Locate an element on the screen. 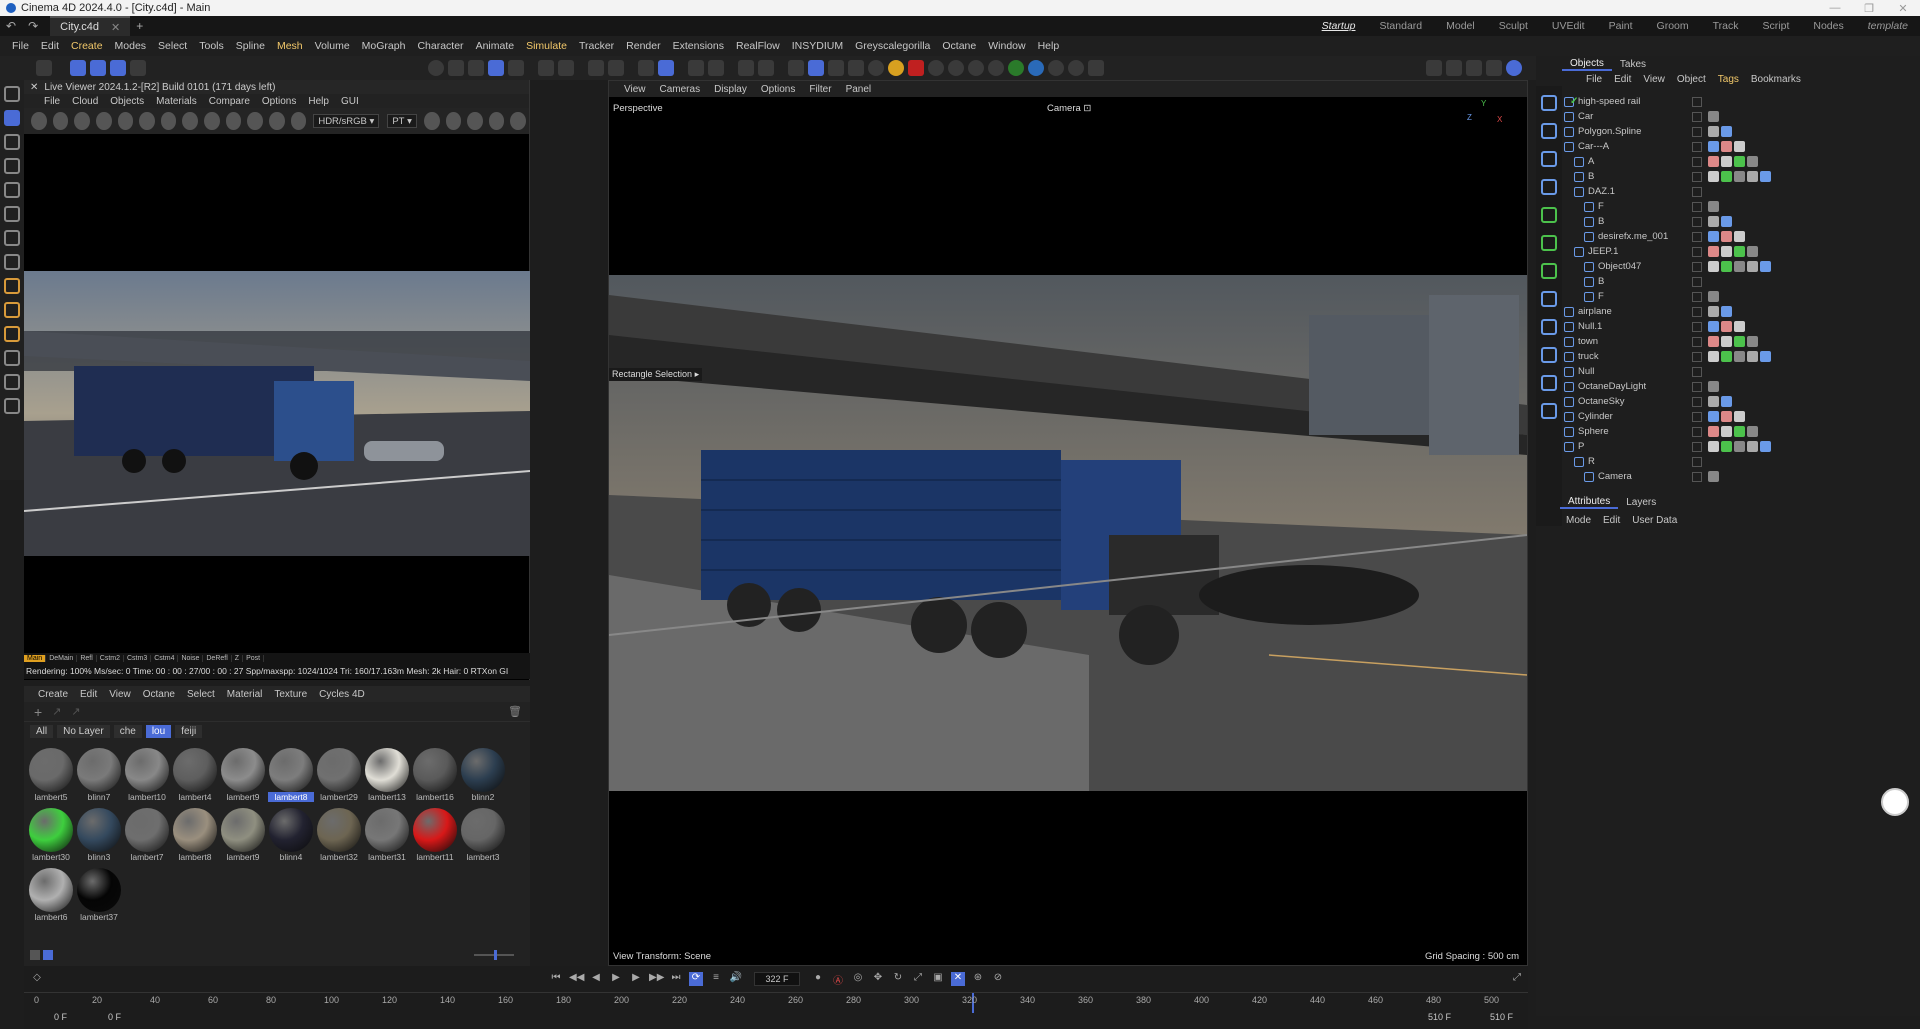 The height and width of the screenshot is (1029, 1920). pass-tab-refl: Refl is located at coordinates (87, 658).